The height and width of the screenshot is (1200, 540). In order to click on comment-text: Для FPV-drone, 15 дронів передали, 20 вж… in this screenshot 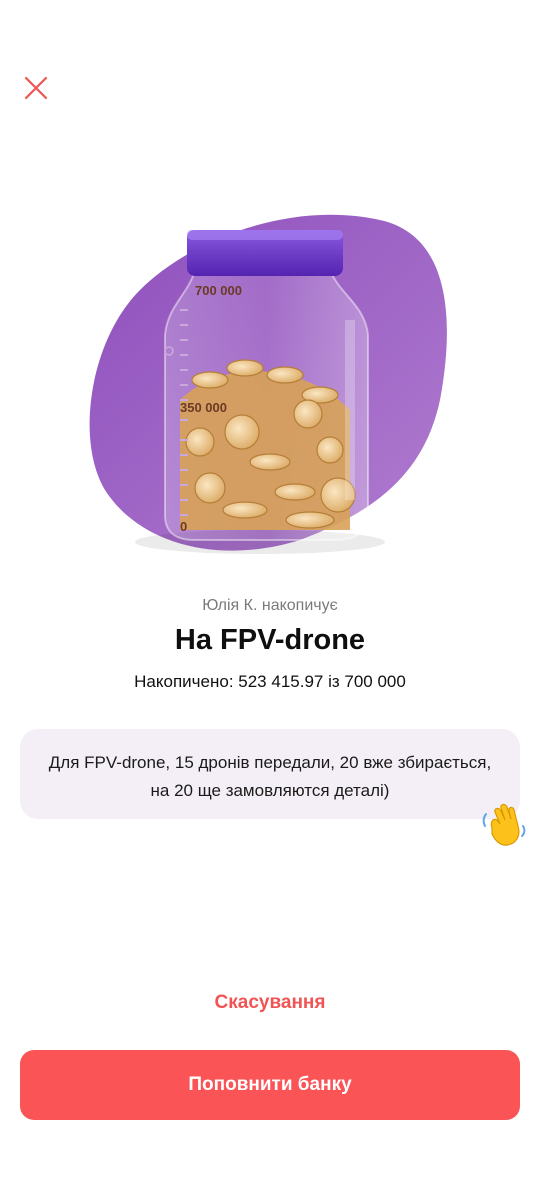, I will do `click(270, 776)`.